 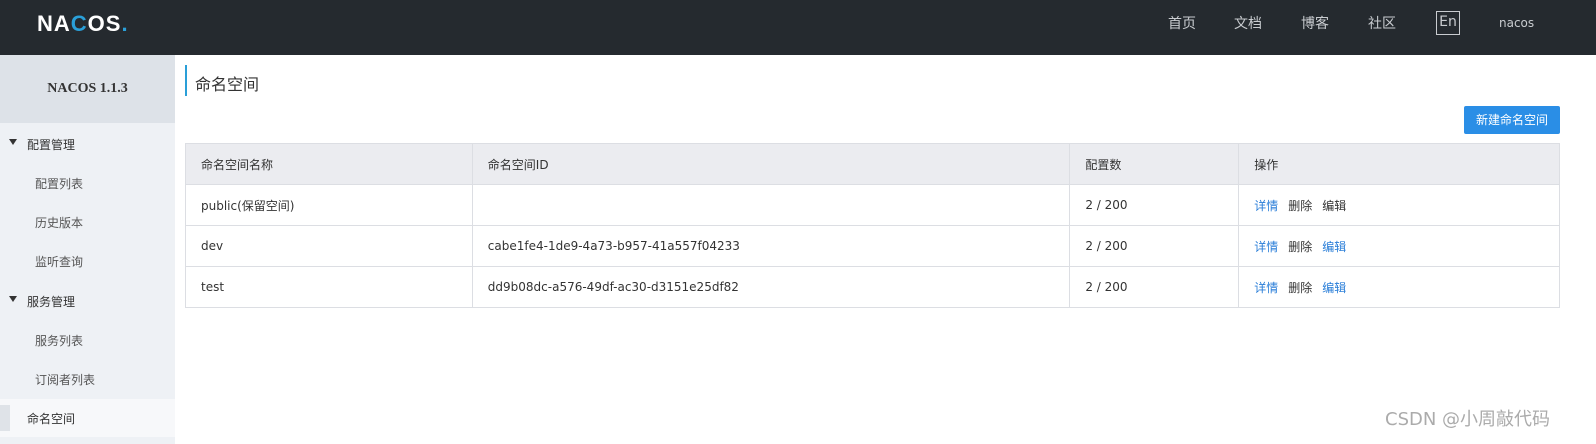 I want to click on nav-community: 社区, so click(x=1382, y=24).